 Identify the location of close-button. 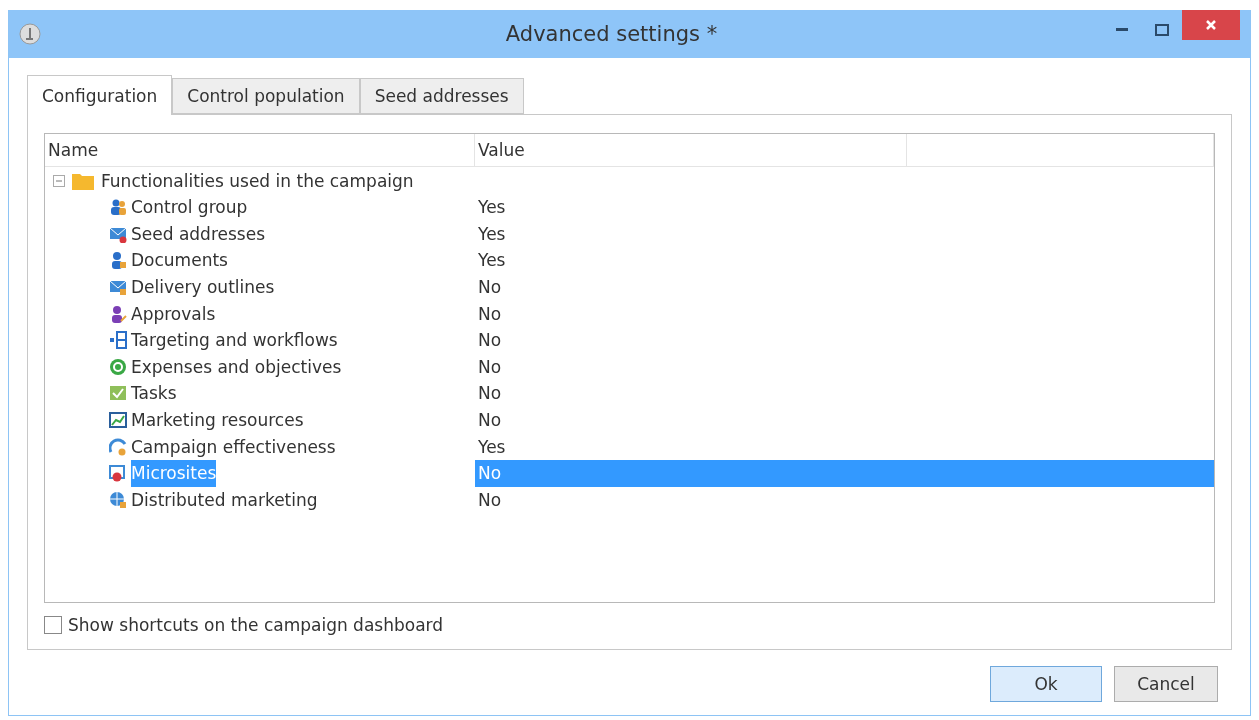
(1211, 25).